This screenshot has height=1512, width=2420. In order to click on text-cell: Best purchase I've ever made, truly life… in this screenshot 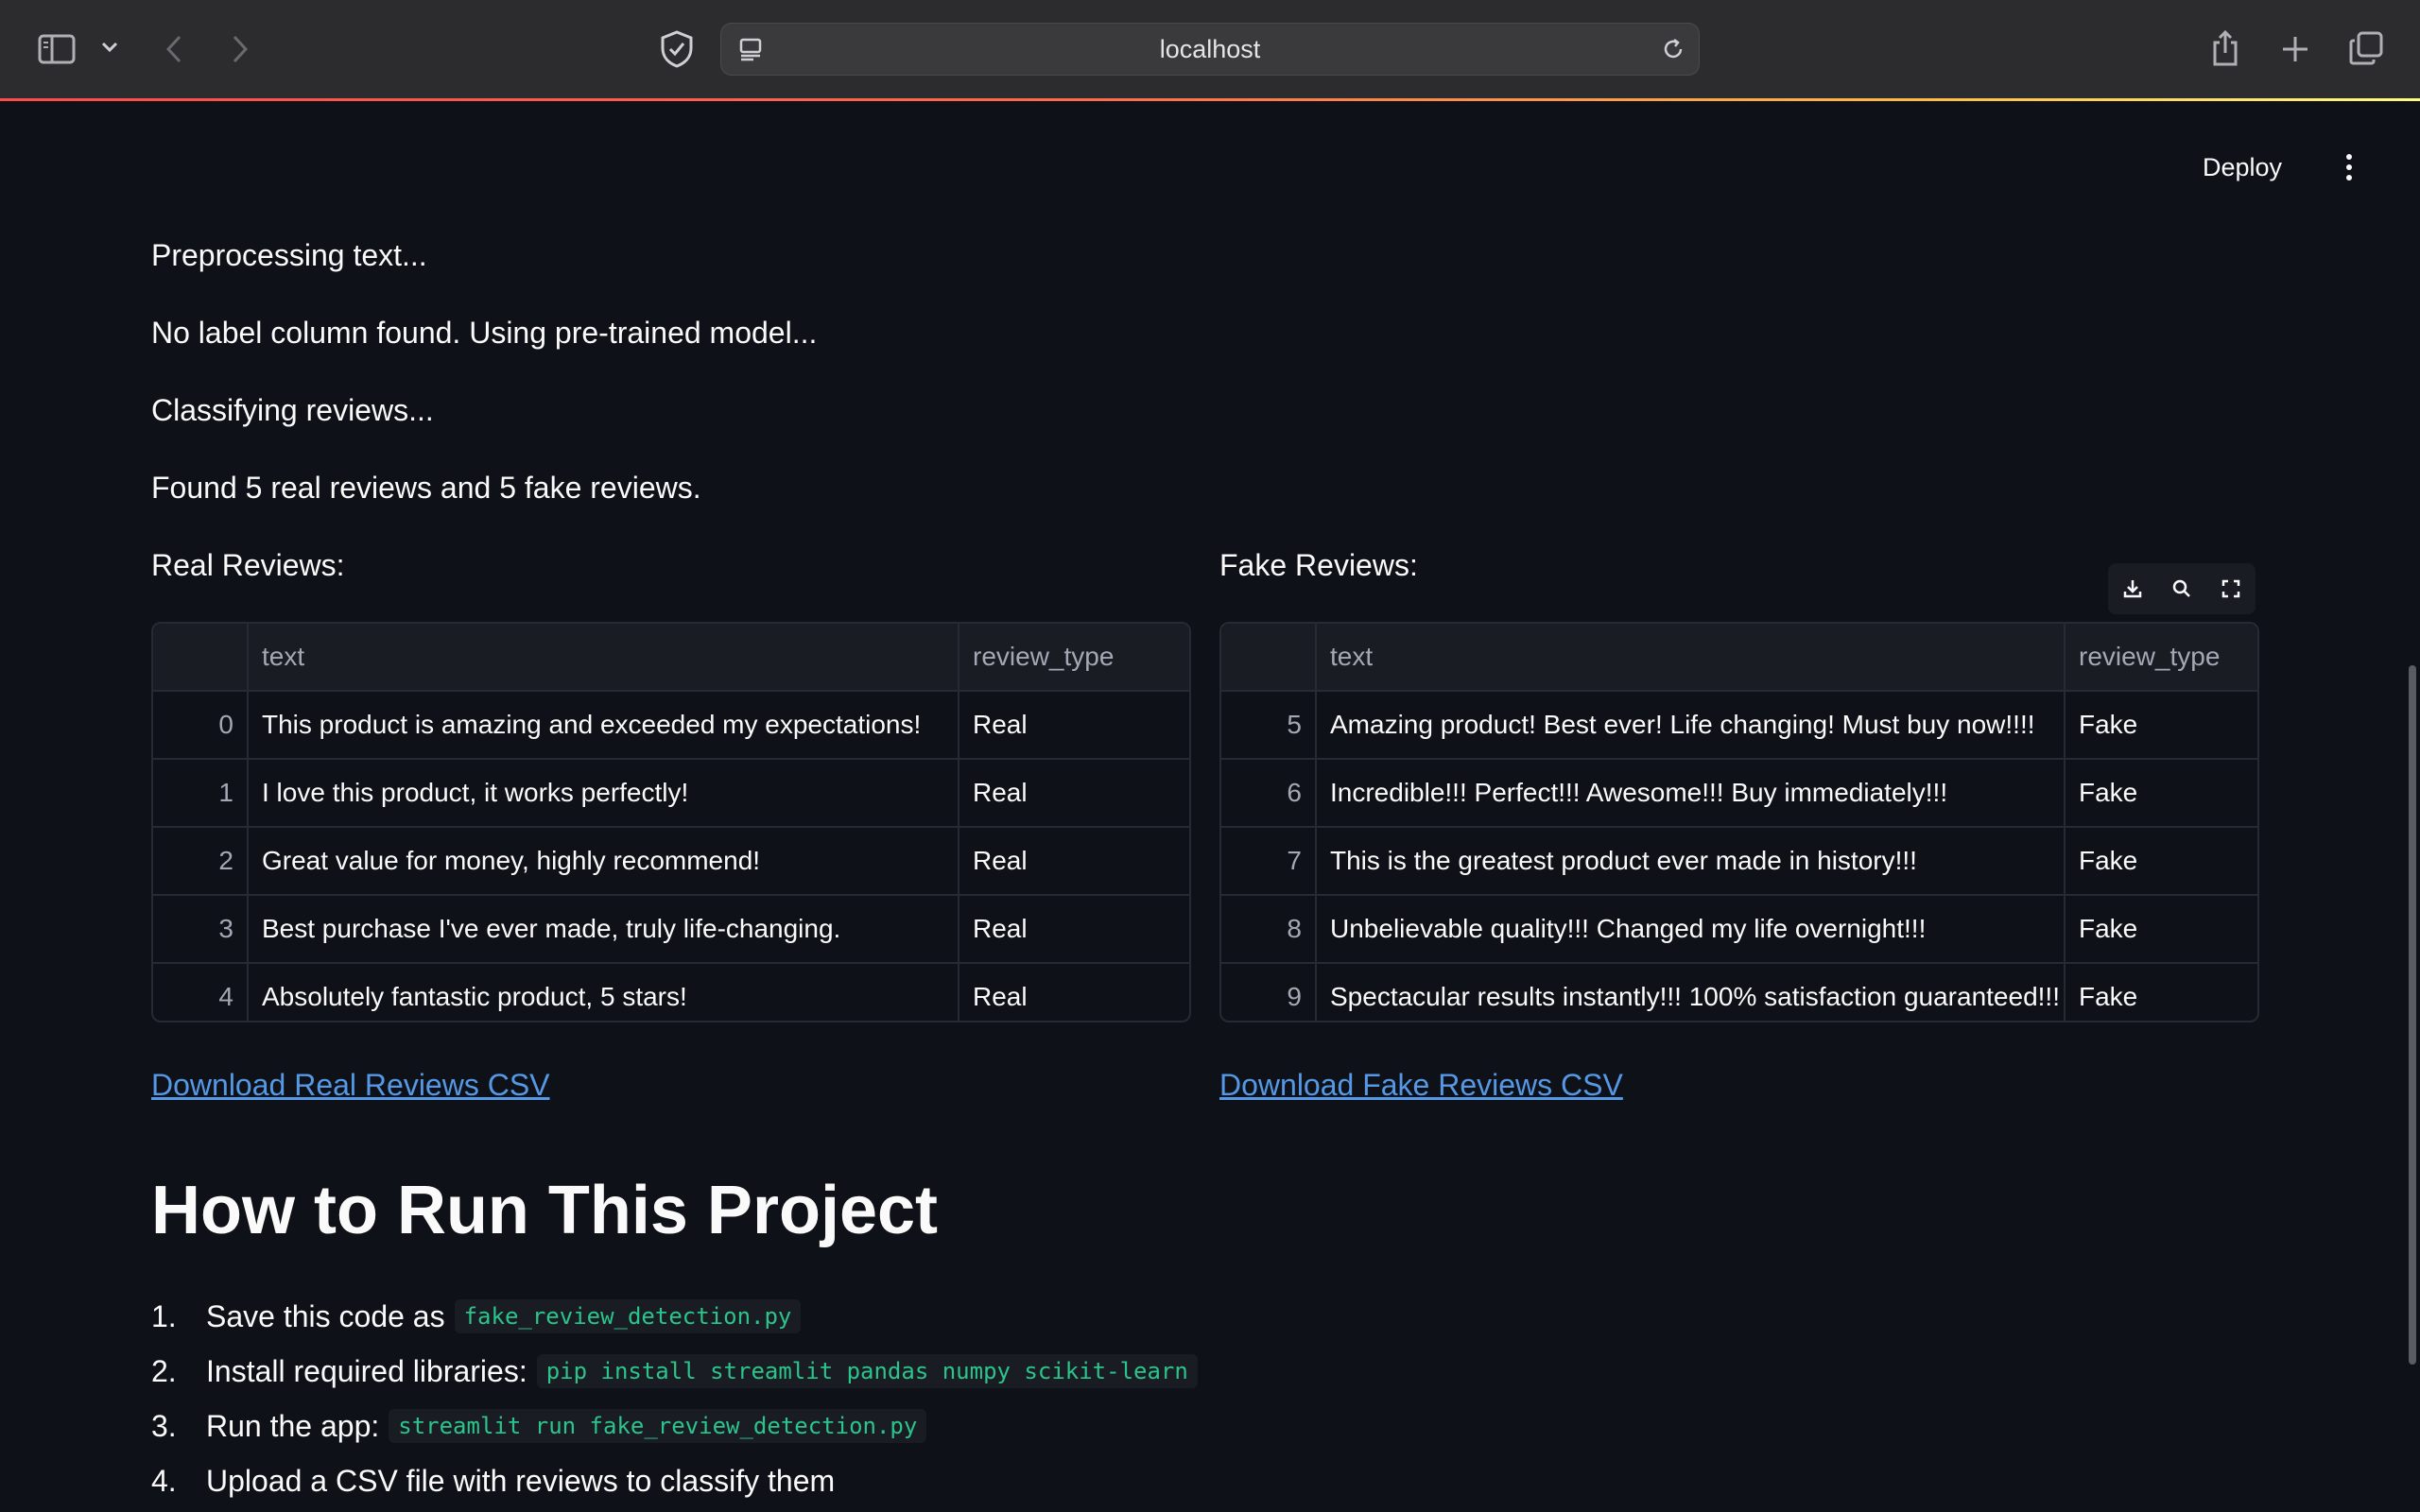, I will do `click(603, 929)`.